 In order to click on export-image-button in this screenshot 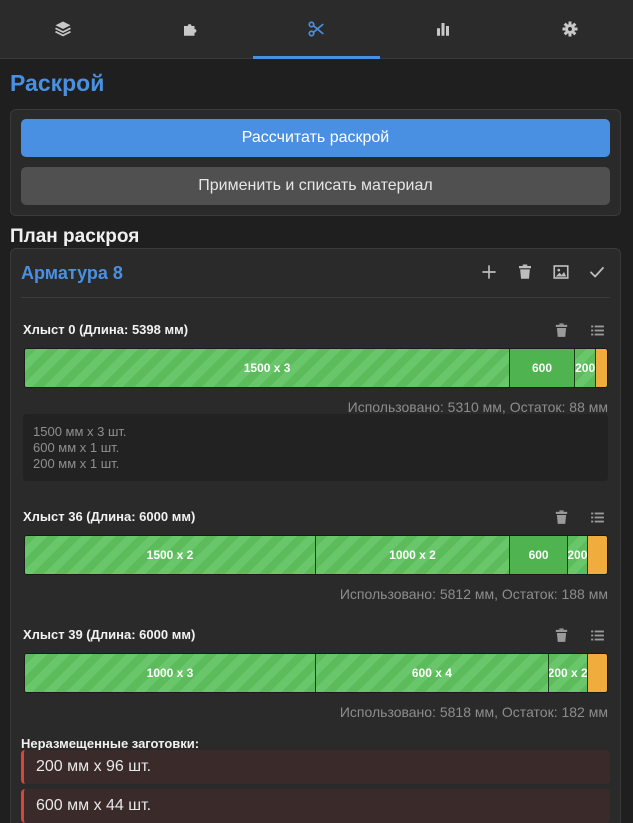, I will do `click(561, 272)`.